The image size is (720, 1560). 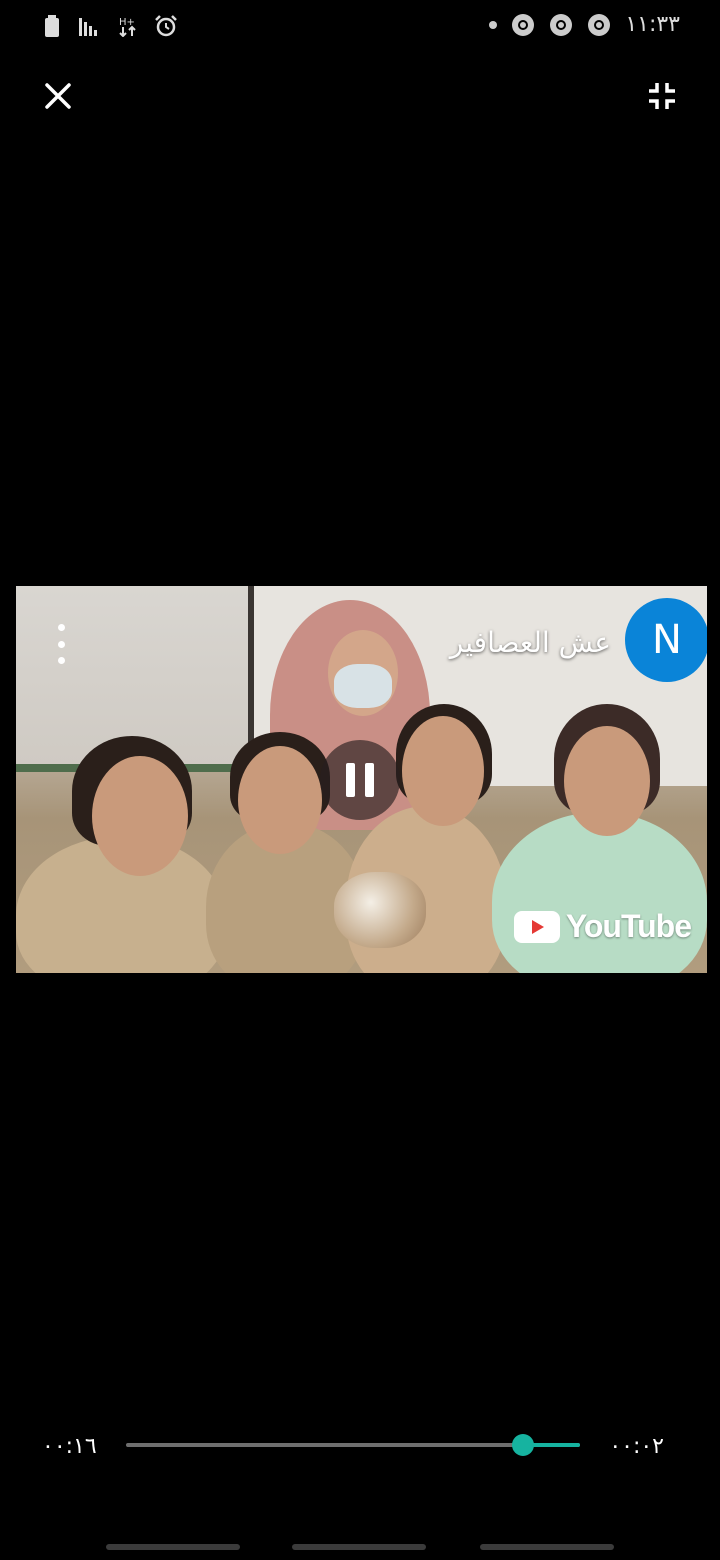 What do you see at coordinates (360, 28) in the screenshot?
I see `status-bar: H+ ١١:٣٣` at bounding box center [360, 28].